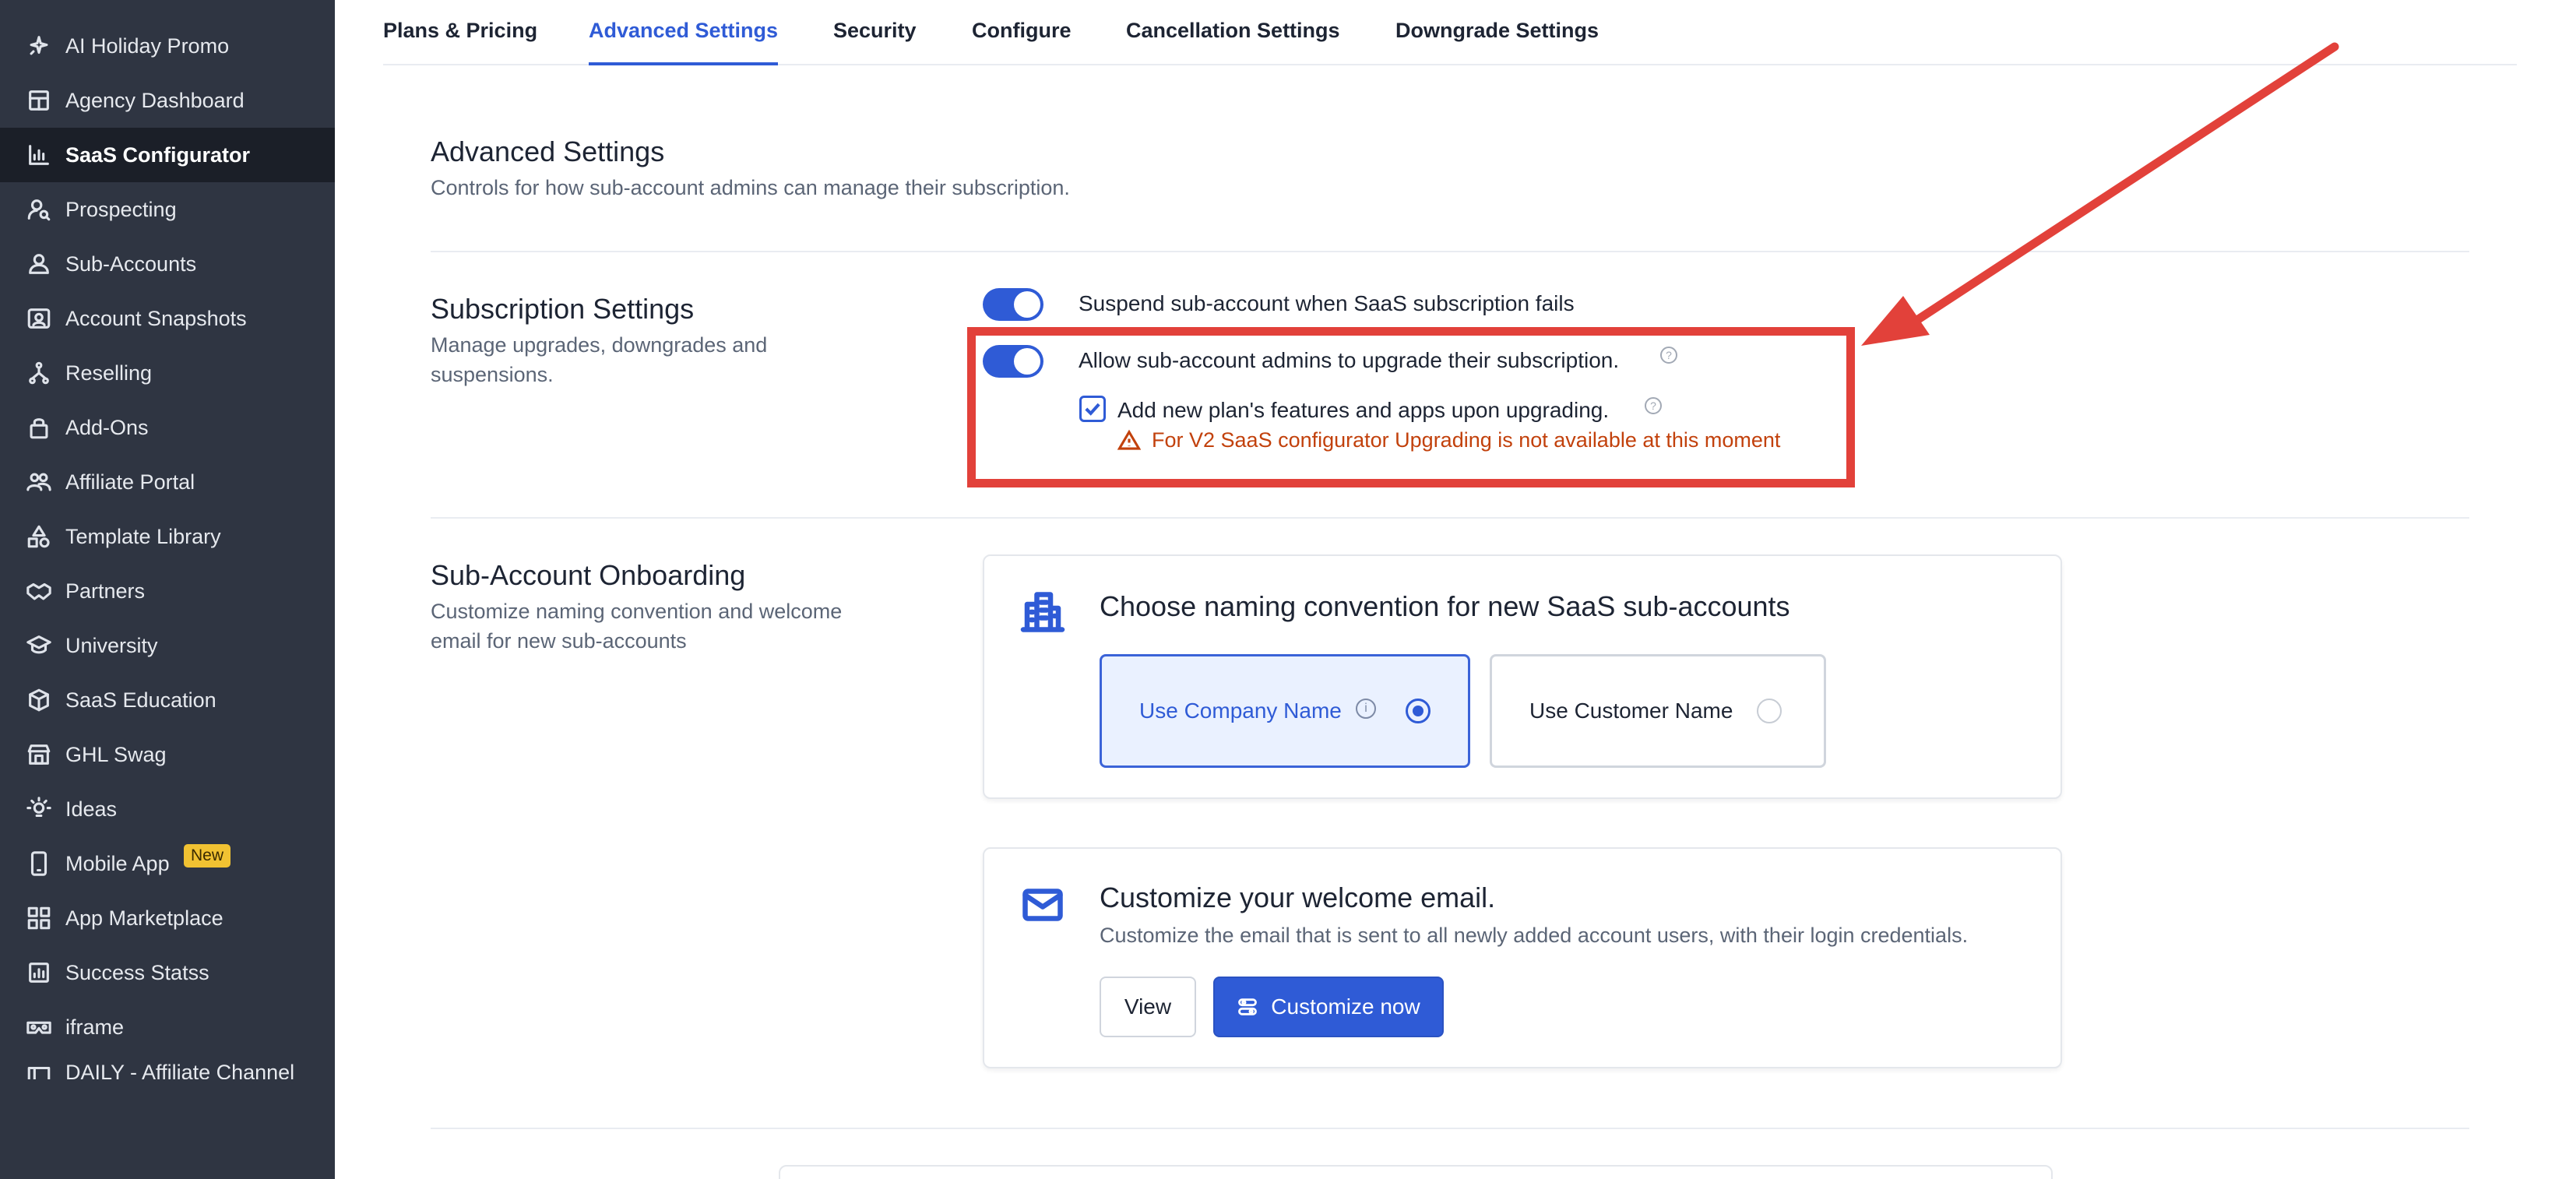 Image resolution: width=2576 pixels, height=1179 pixels. Describe the element at coordinates (167, 809) in the screenshot. I see `sidebar-item-ideas: Ideas` at that location.